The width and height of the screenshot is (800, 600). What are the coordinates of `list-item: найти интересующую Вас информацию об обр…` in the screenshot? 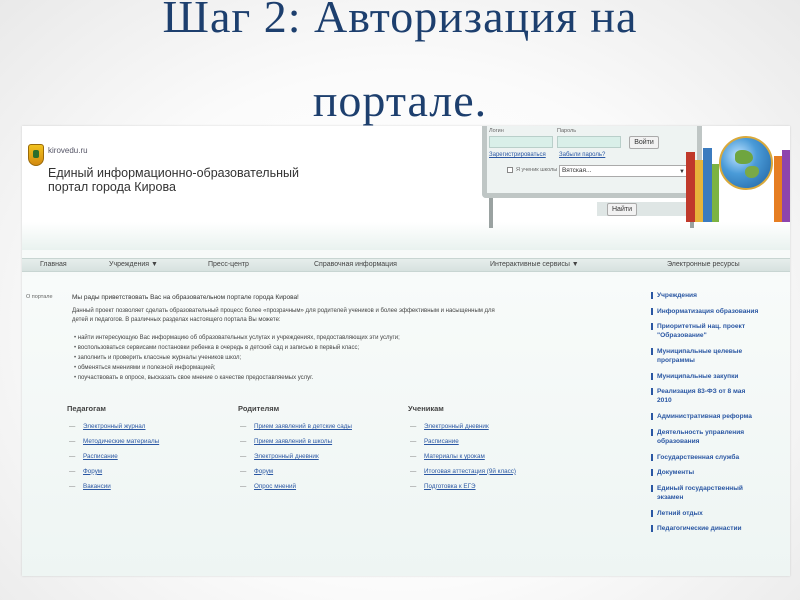 It's located at (237, 338).